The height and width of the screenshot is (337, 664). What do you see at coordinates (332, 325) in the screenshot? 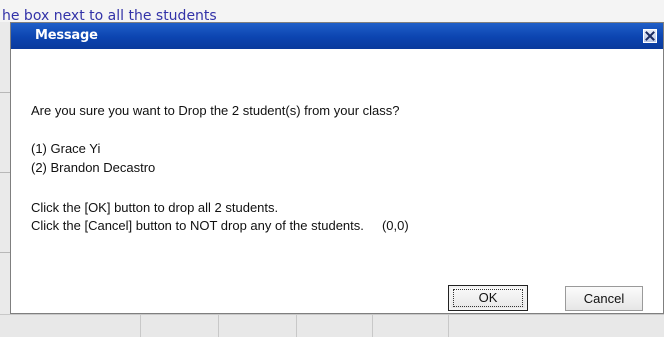
I see `background-table-grid` at bounding box center [332, 325].